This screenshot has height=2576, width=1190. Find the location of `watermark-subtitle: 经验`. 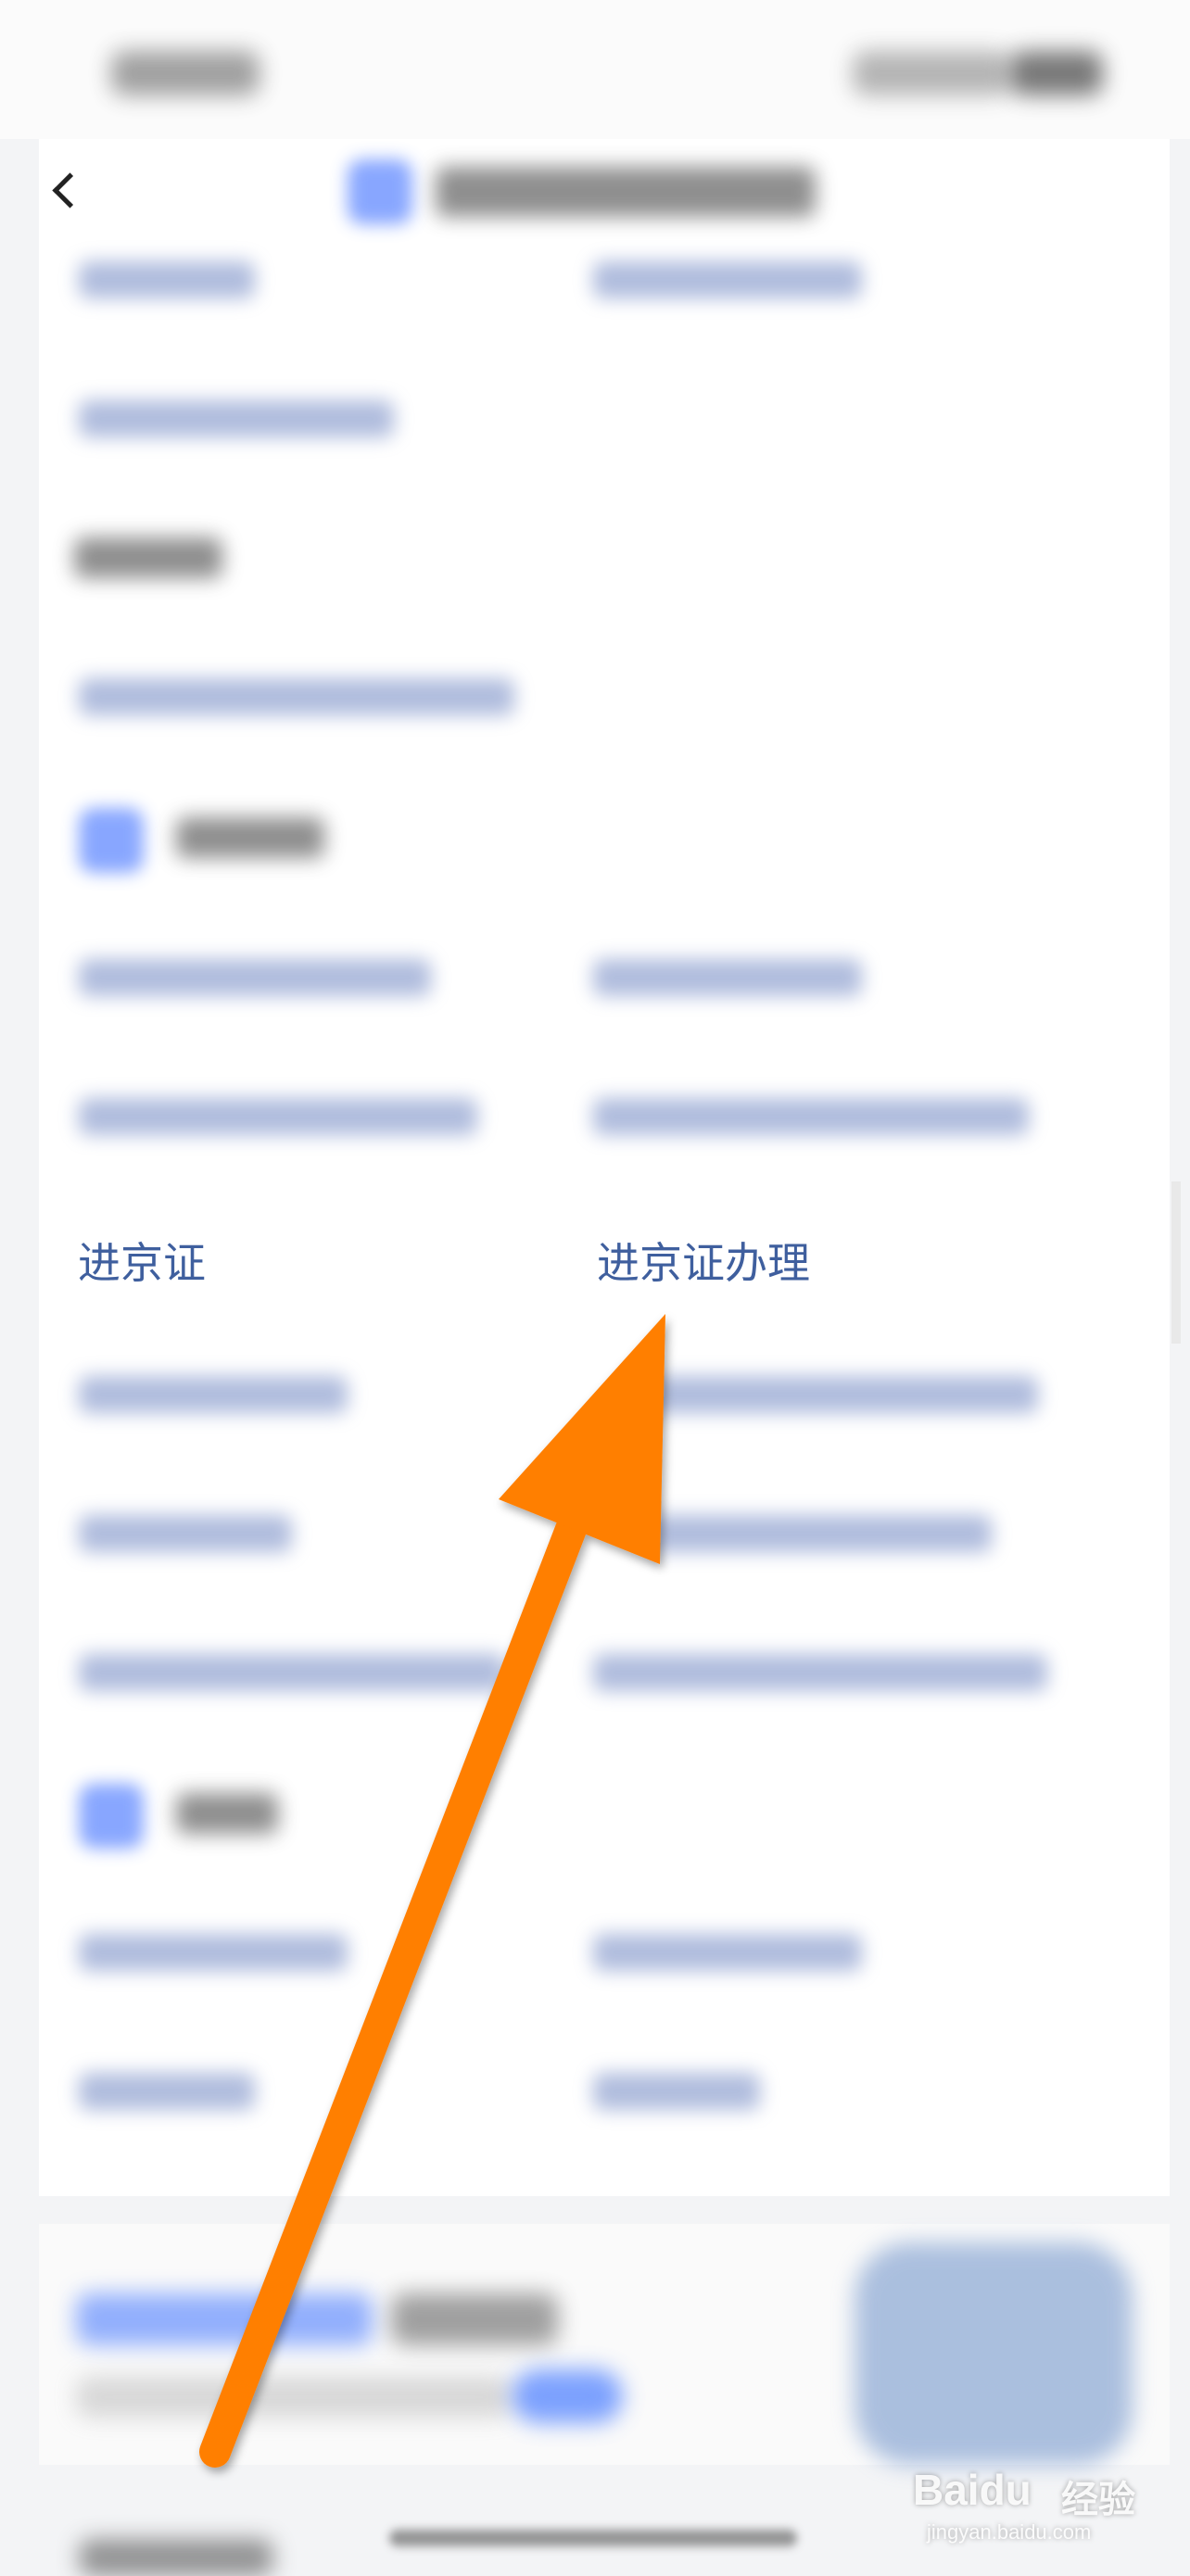

watermark-subtitle: 经验 is located at coordinates (1098, 2500).